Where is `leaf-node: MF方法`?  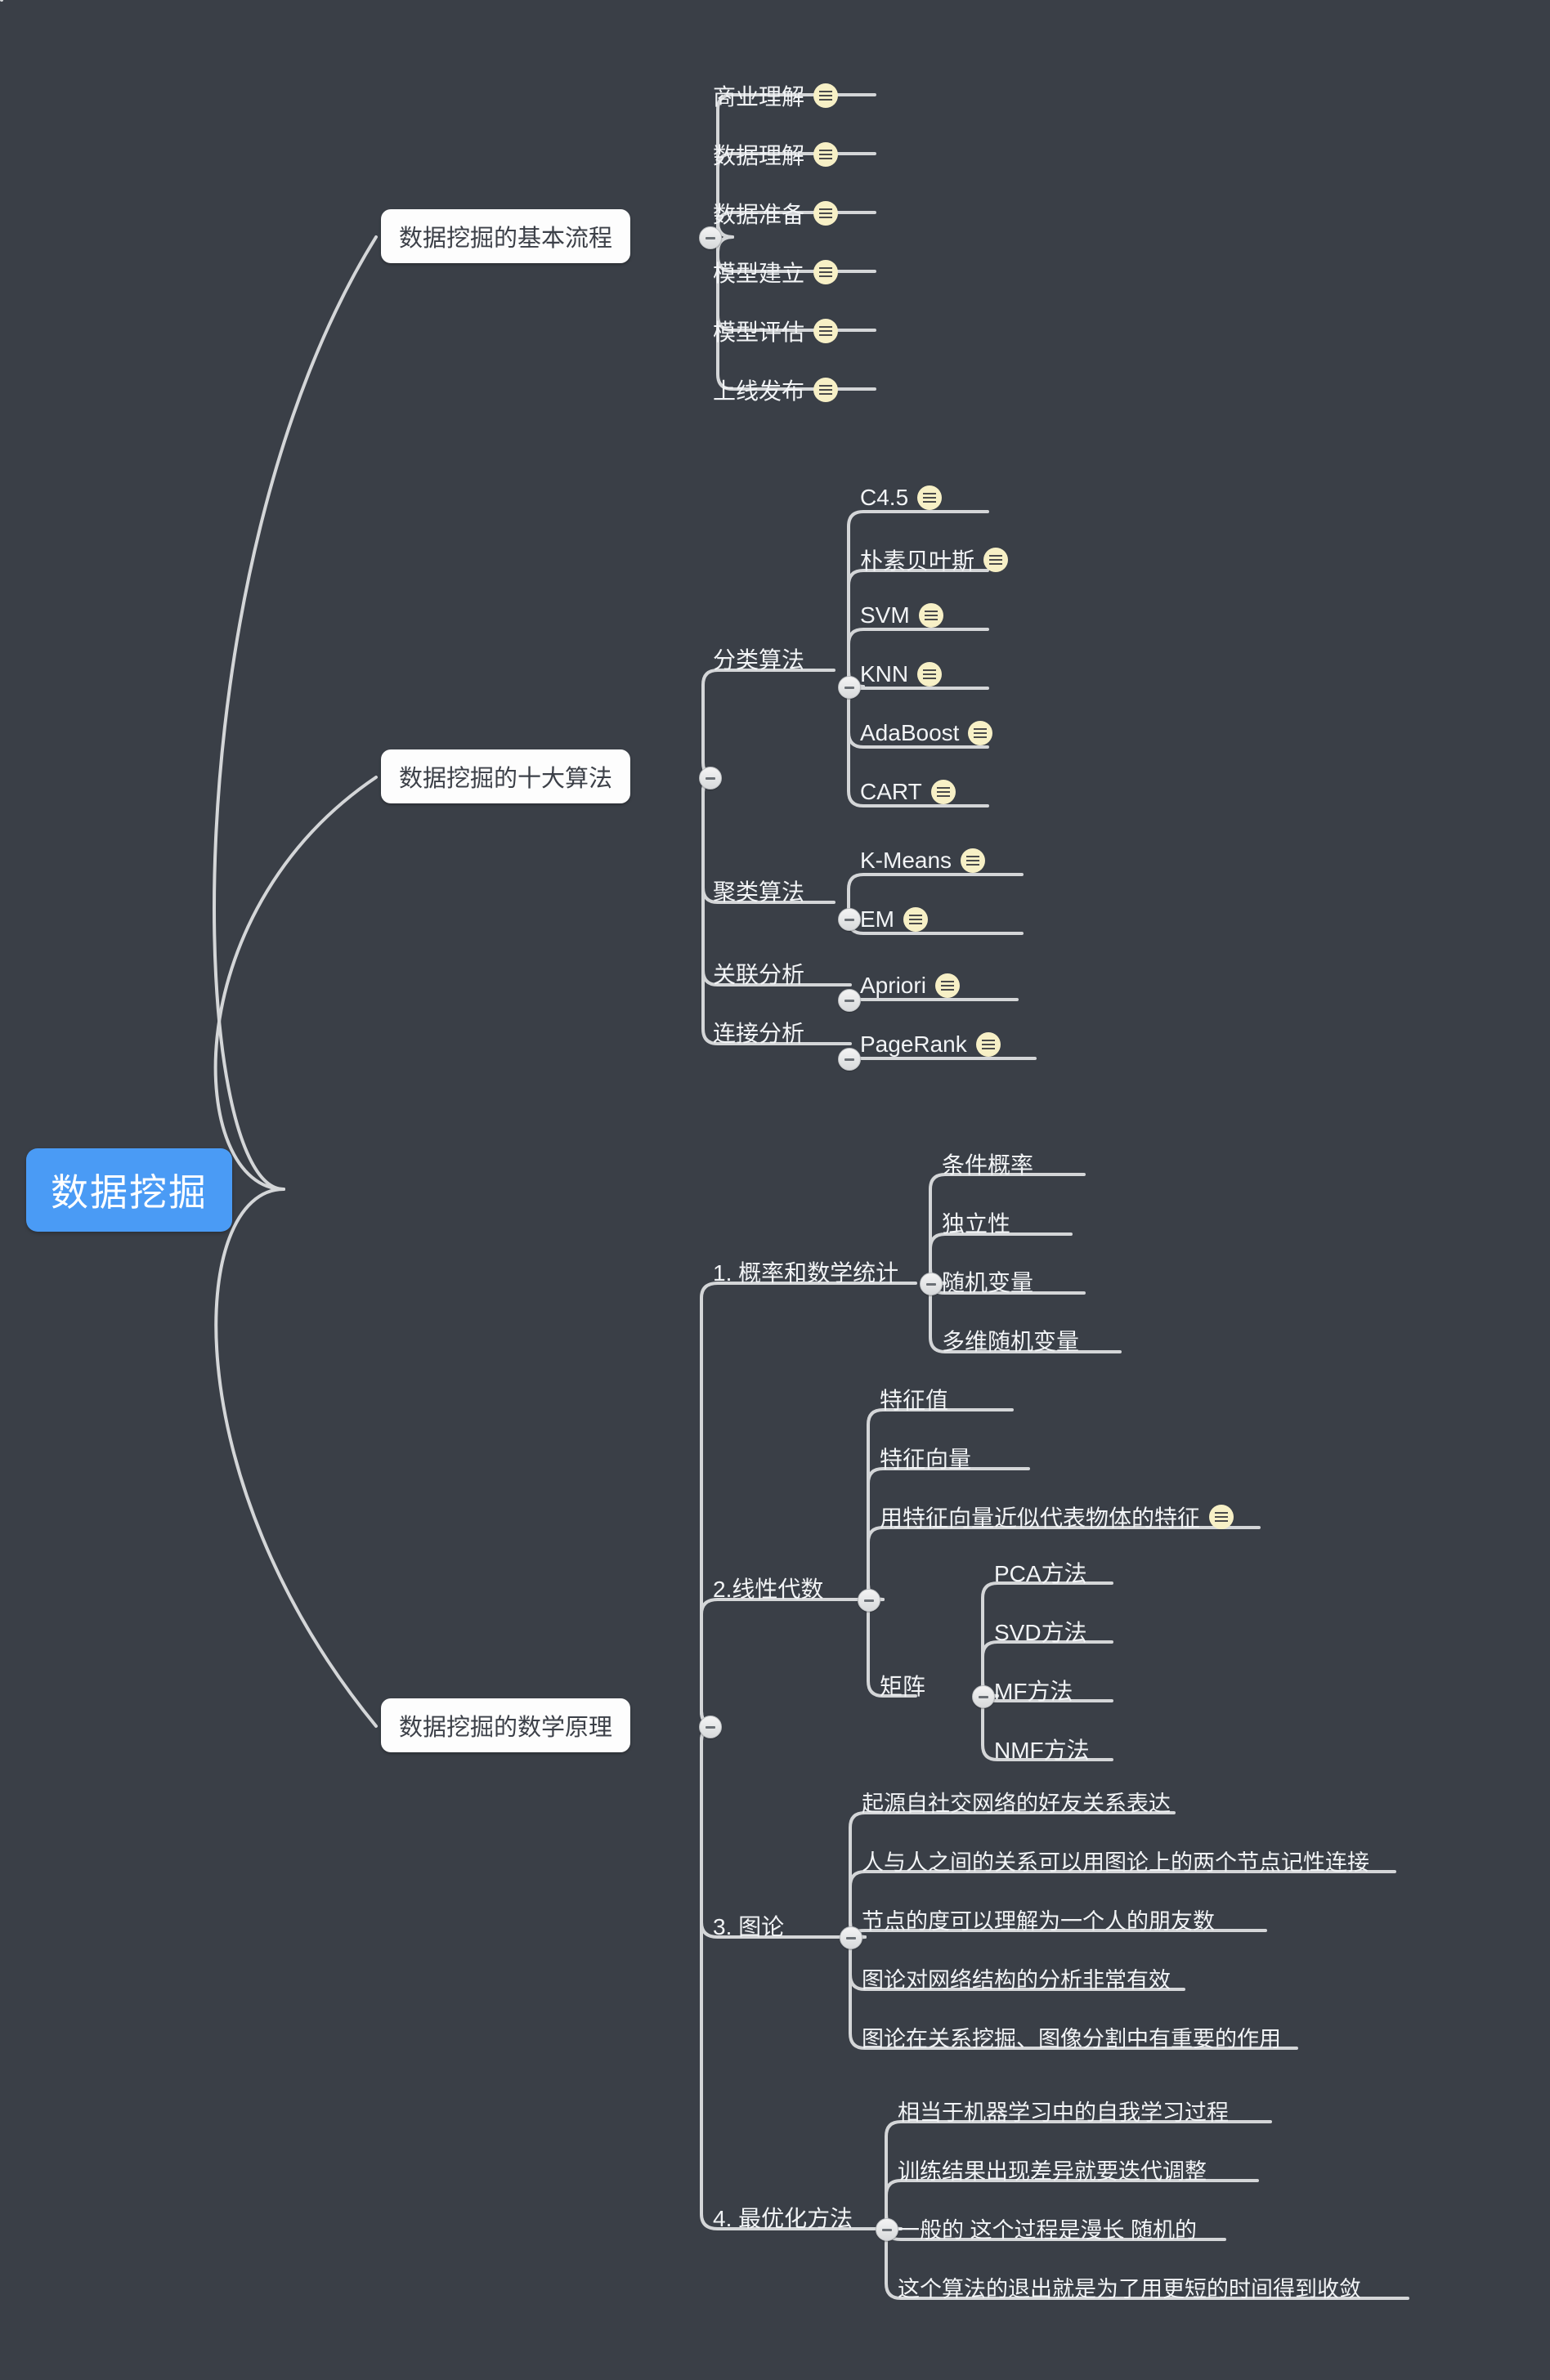
leaf-node: MF方法 is located at coordinates (1033, 1690).